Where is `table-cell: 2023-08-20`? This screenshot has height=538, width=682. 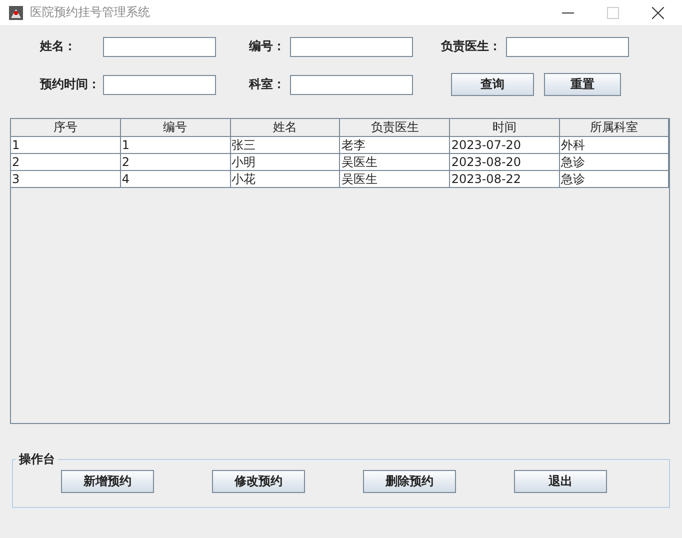
table-cell: 2023-08-20 is located at coordinates (505, 162).